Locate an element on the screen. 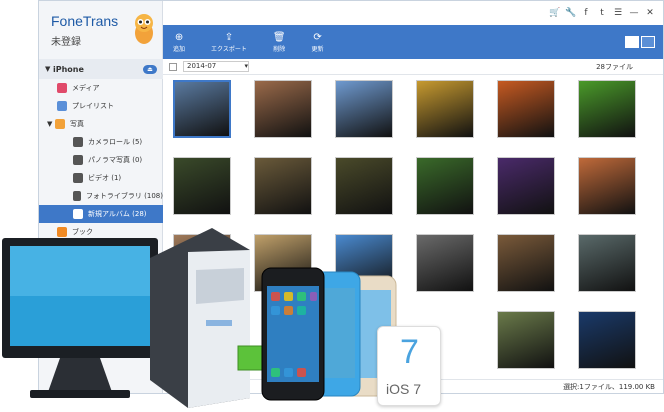  export-icon: ⇪ is located at coordinates (229, 37).